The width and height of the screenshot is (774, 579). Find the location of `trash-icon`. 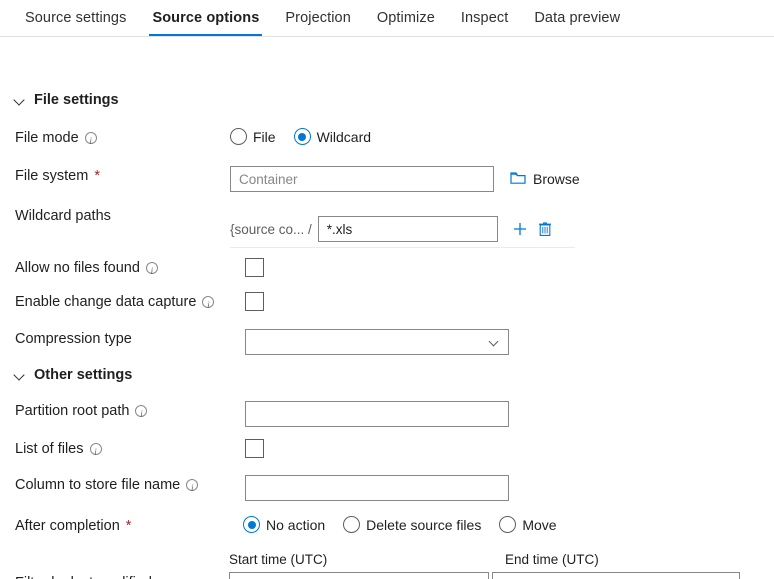

trash-icon is located at coordinates (545, 229).